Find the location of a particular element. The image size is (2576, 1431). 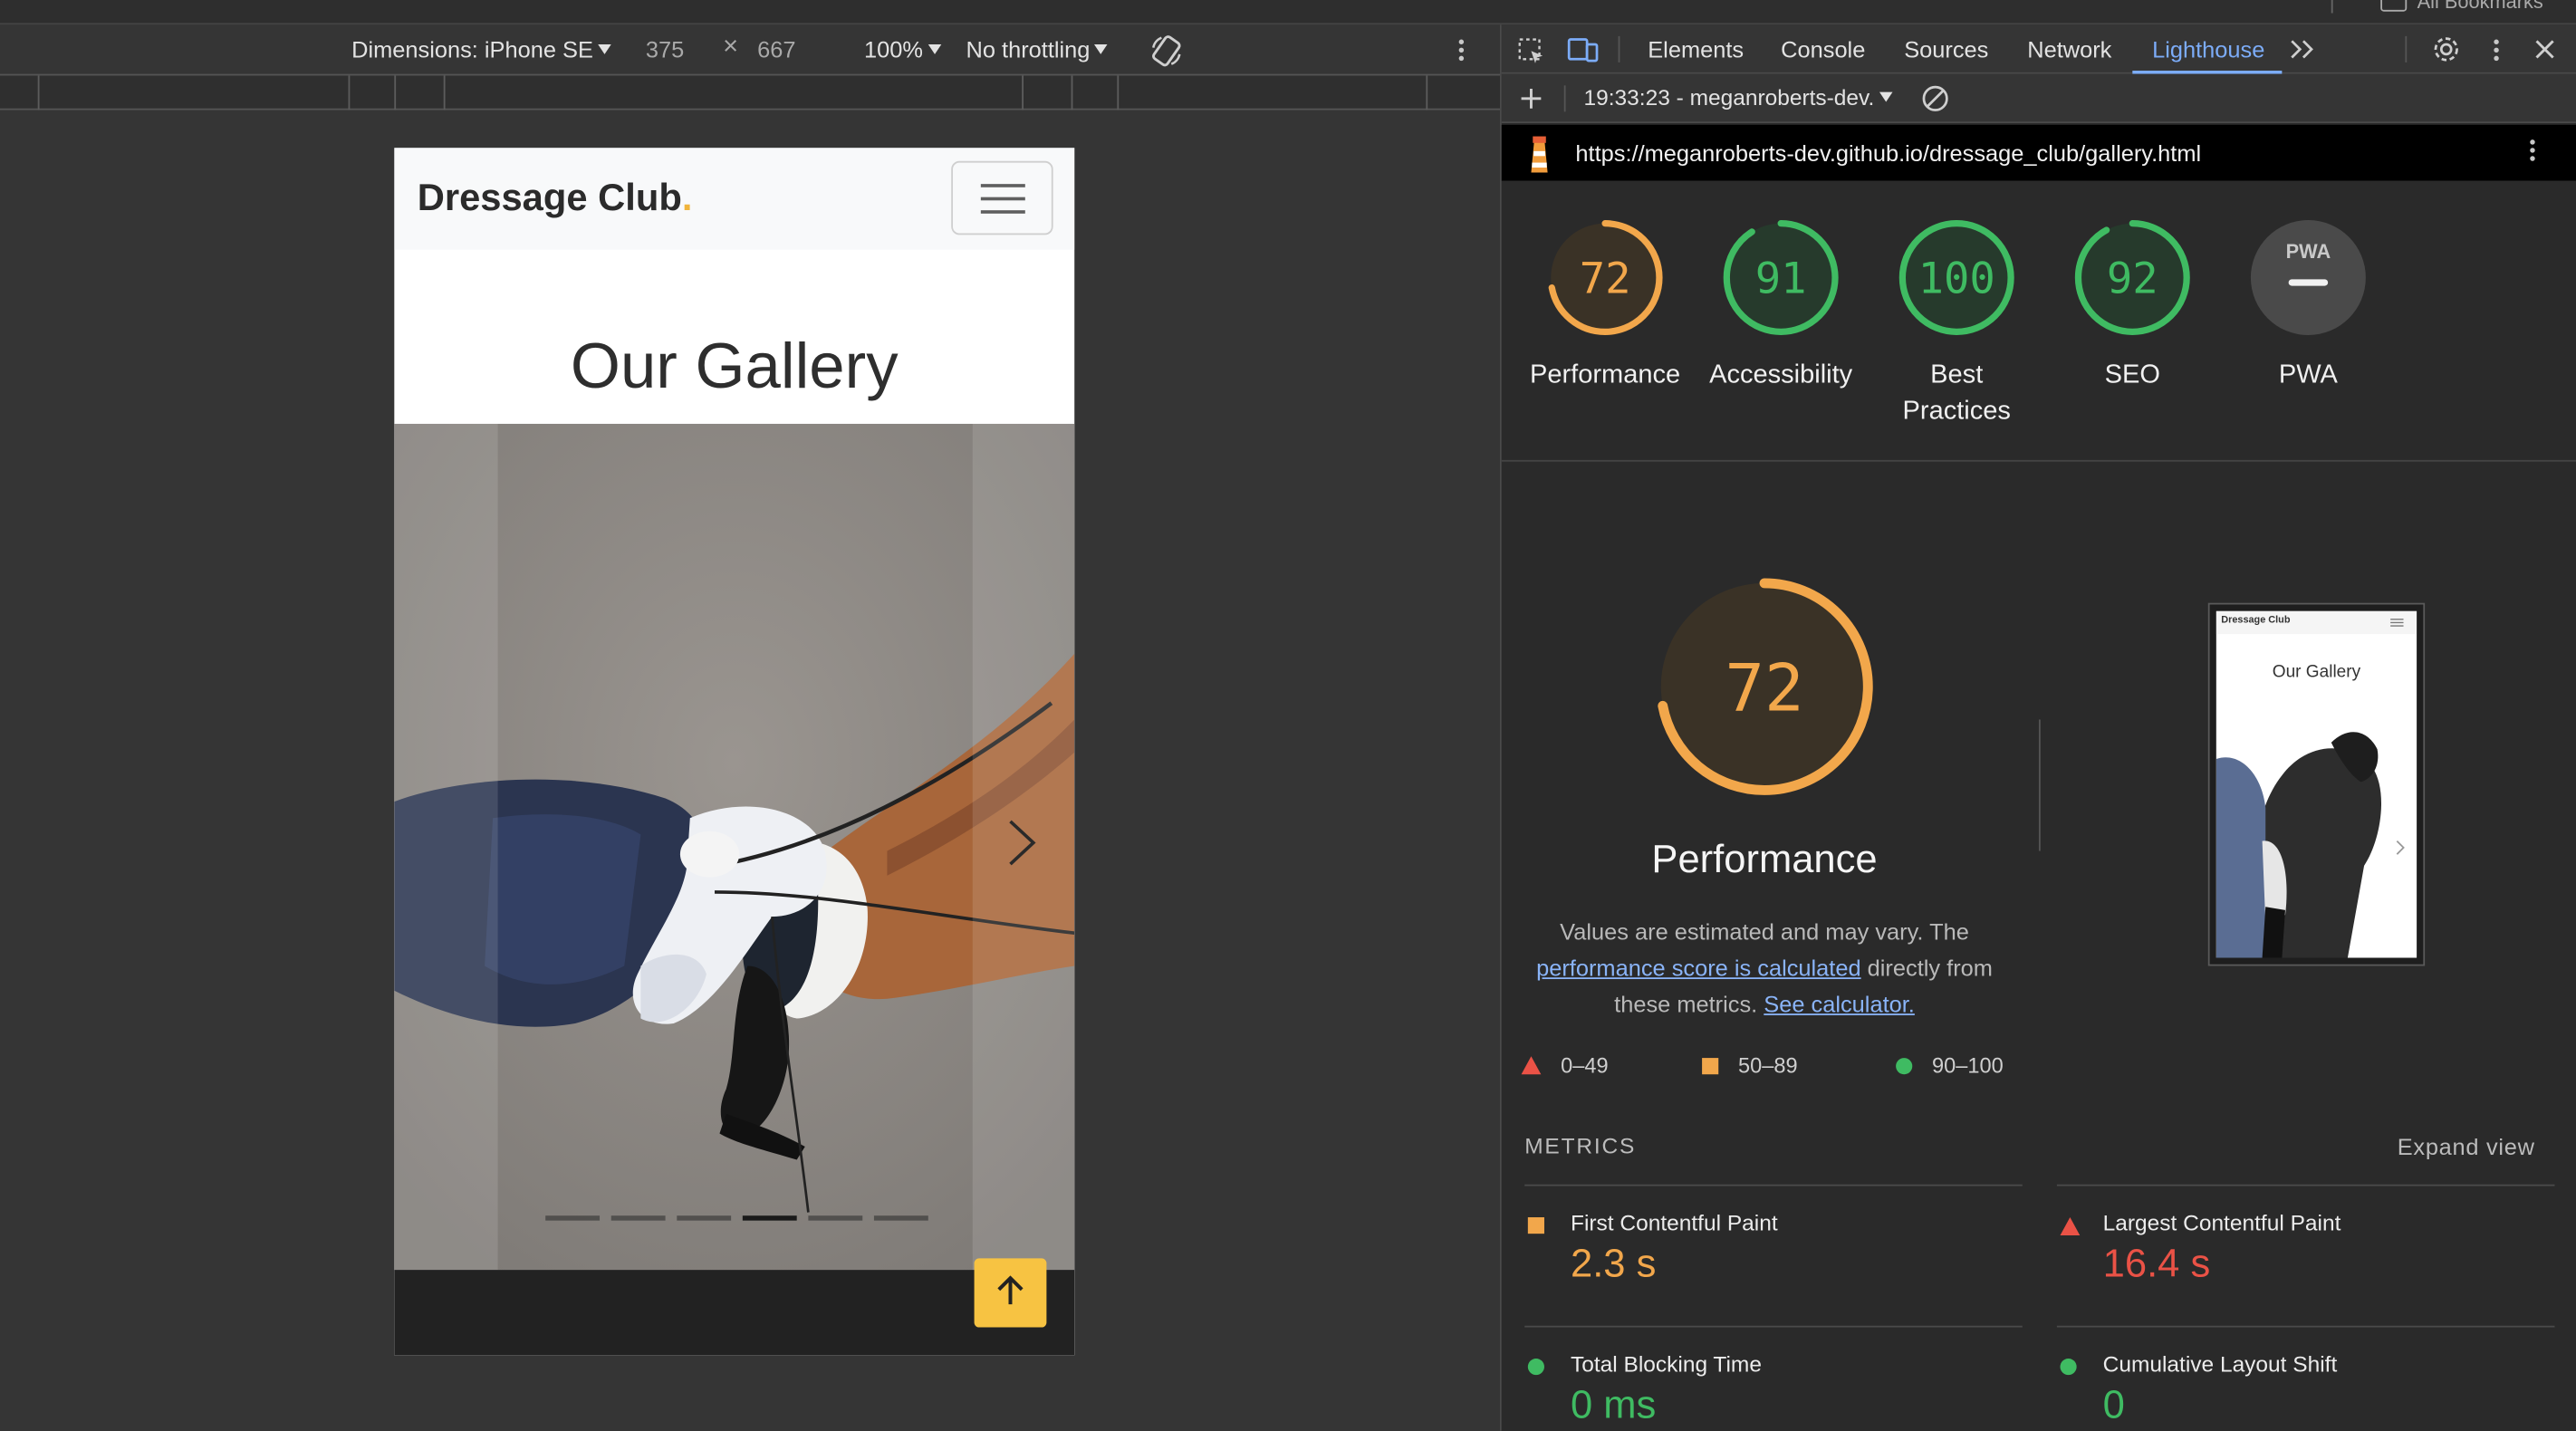

times-sign: × is located at coordinates (731, 47).